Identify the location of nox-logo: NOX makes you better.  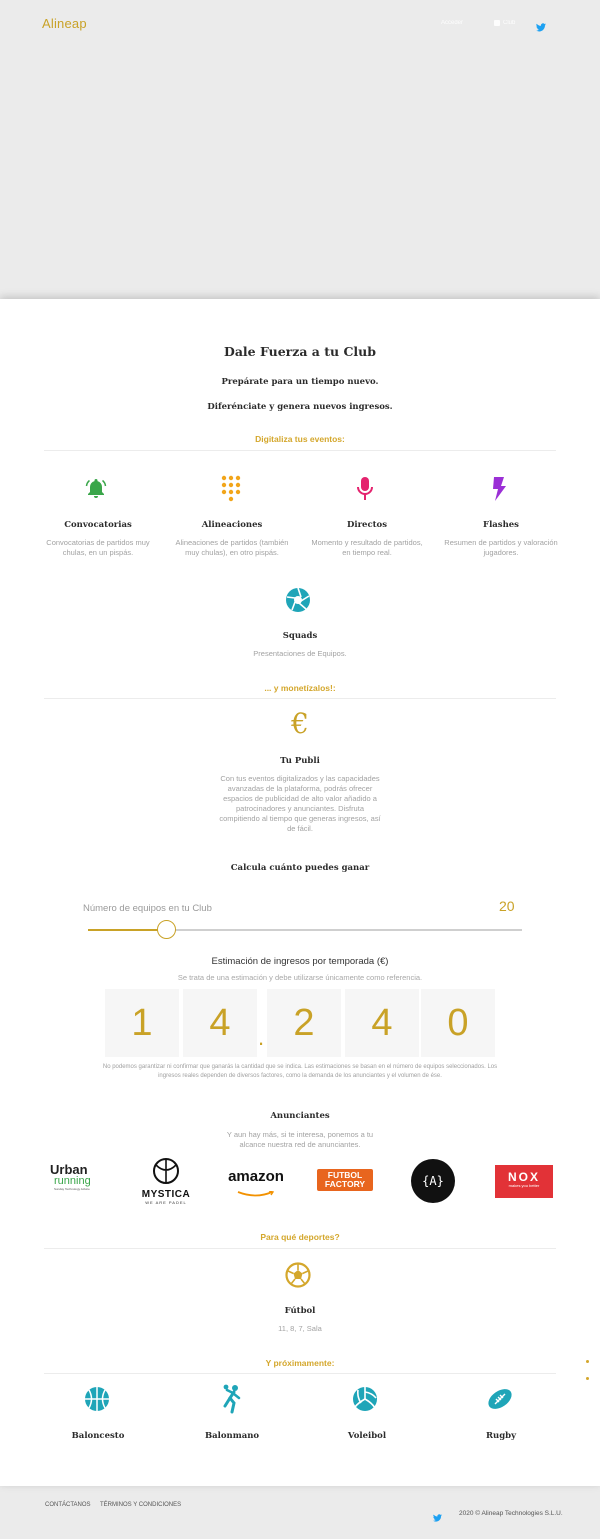
(524, 1181).